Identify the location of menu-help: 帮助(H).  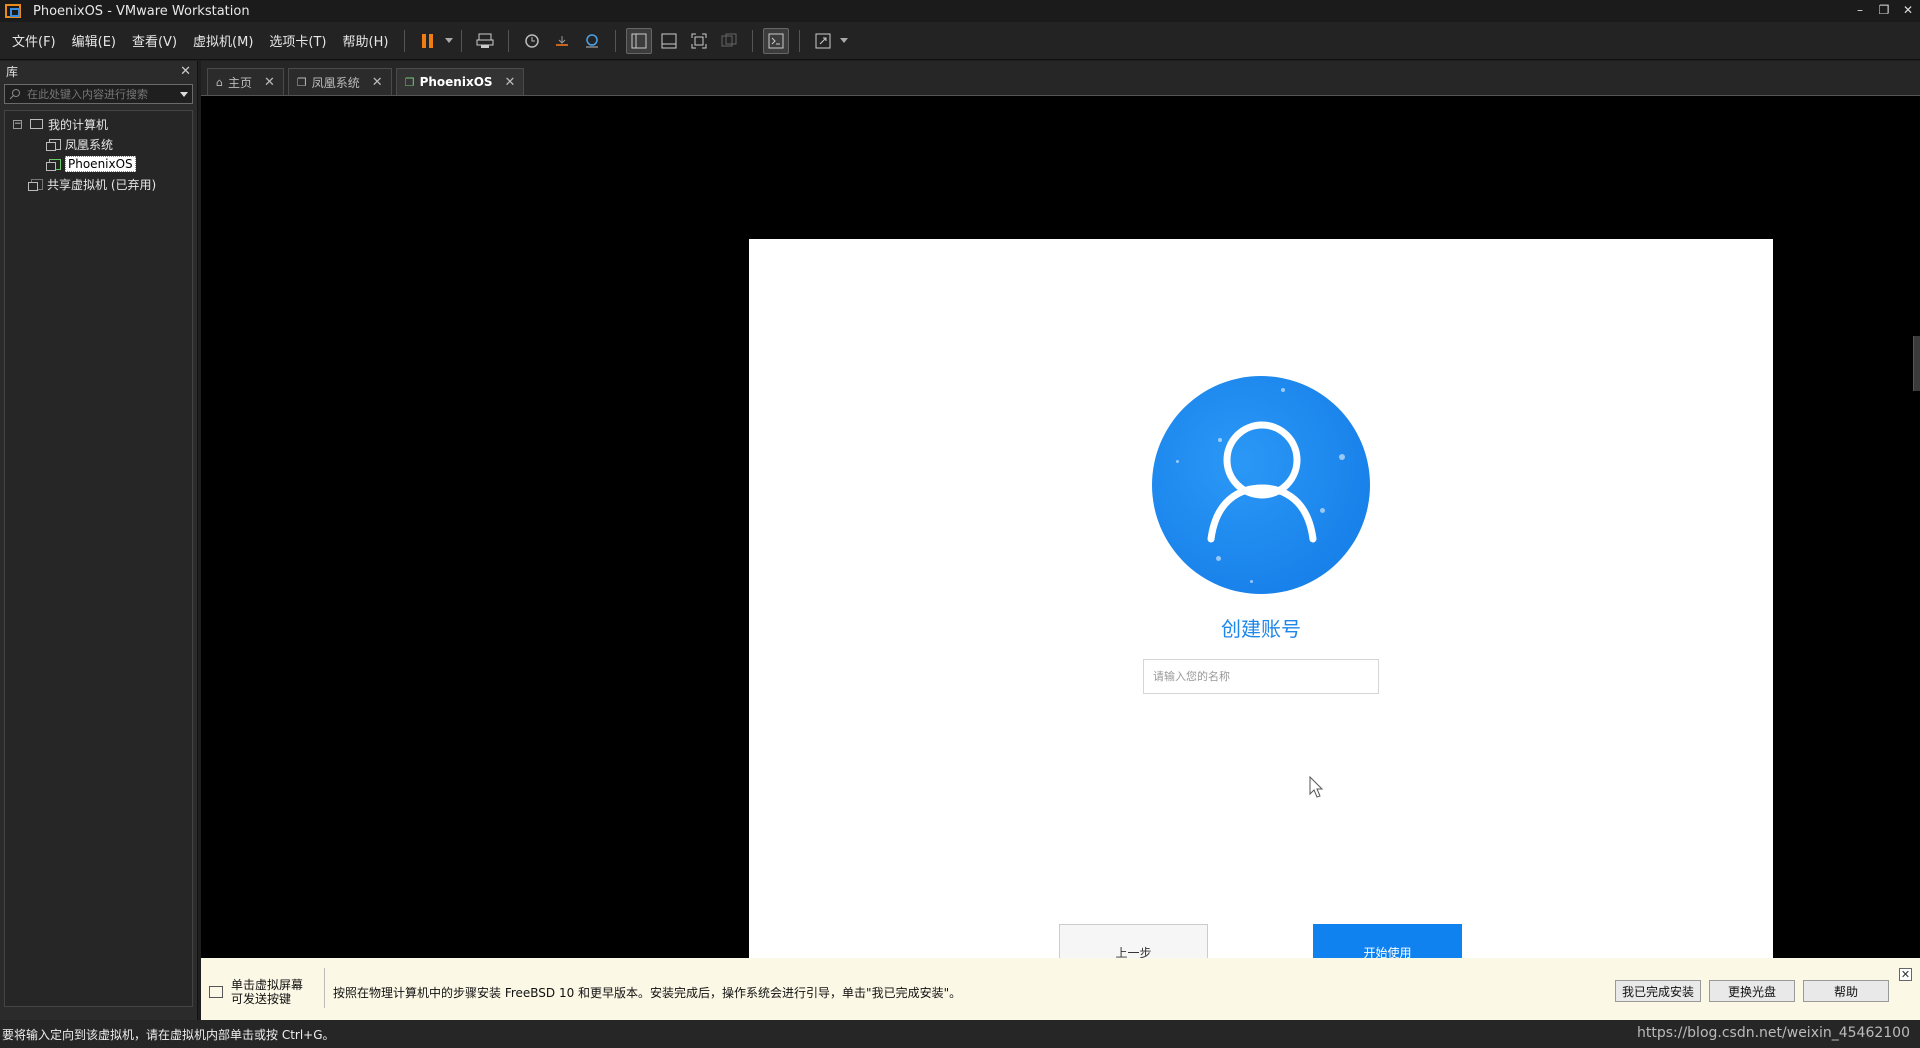
(366, 40).